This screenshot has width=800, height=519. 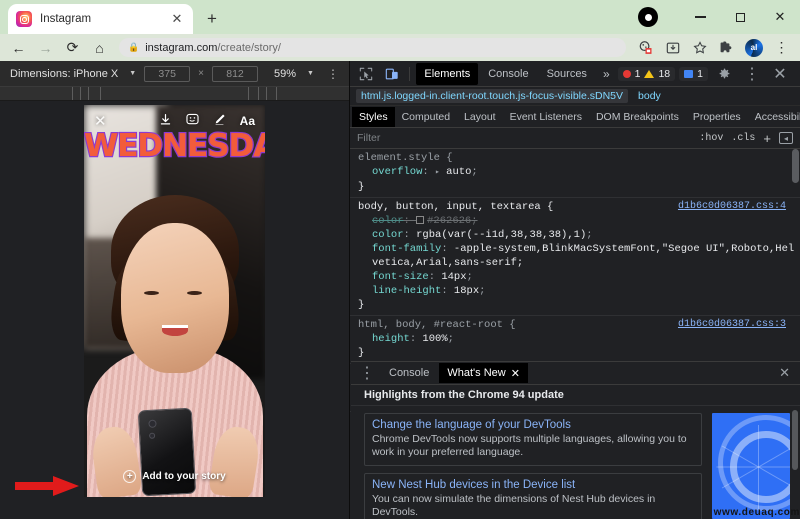 What do you see at coordinates (235, 73) in the screenshot?
I see `device-height-input: 812` at bounding box center [235, 73].